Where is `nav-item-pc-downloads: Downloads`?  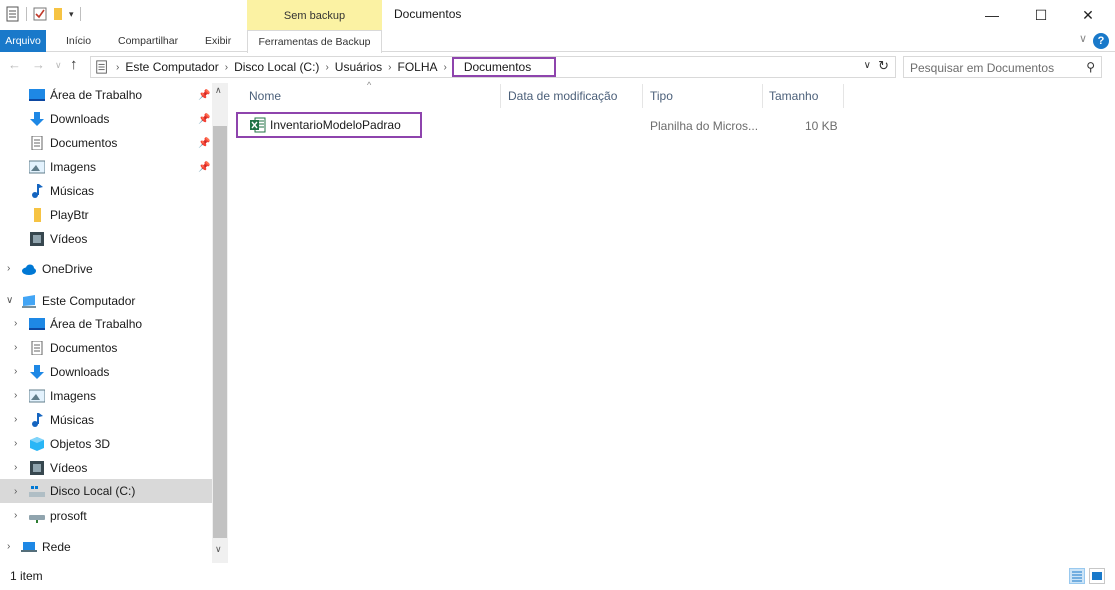
nav-item-pc-downloads: Downloads is located at coordinates (106, 372).